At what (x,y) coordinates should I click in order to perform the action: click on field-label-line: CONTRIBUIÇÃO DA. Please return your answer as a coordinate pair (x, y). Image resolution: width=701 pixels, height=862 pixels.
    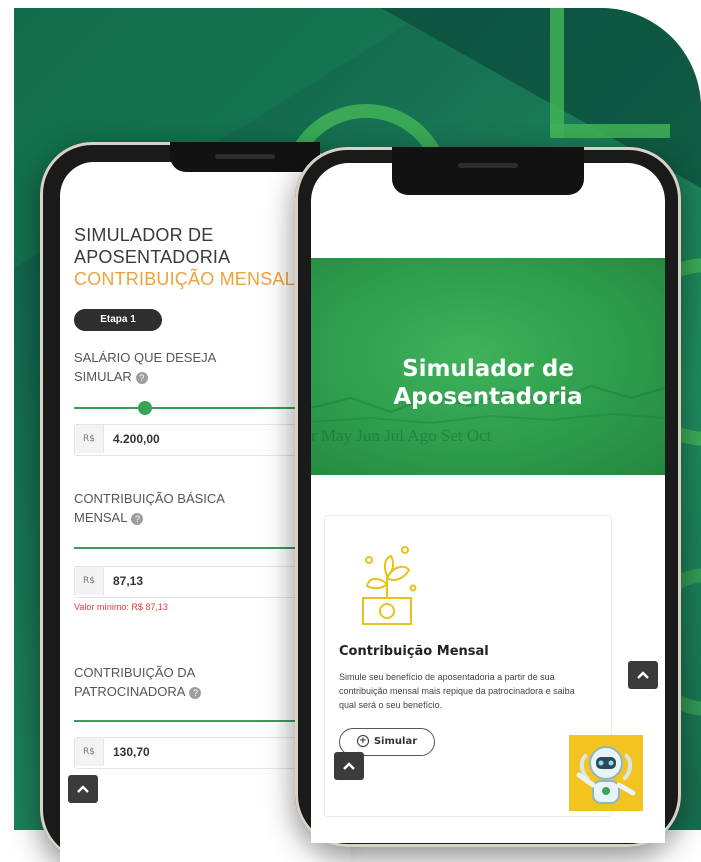
    Looking at the image, I should click on (135, 672).